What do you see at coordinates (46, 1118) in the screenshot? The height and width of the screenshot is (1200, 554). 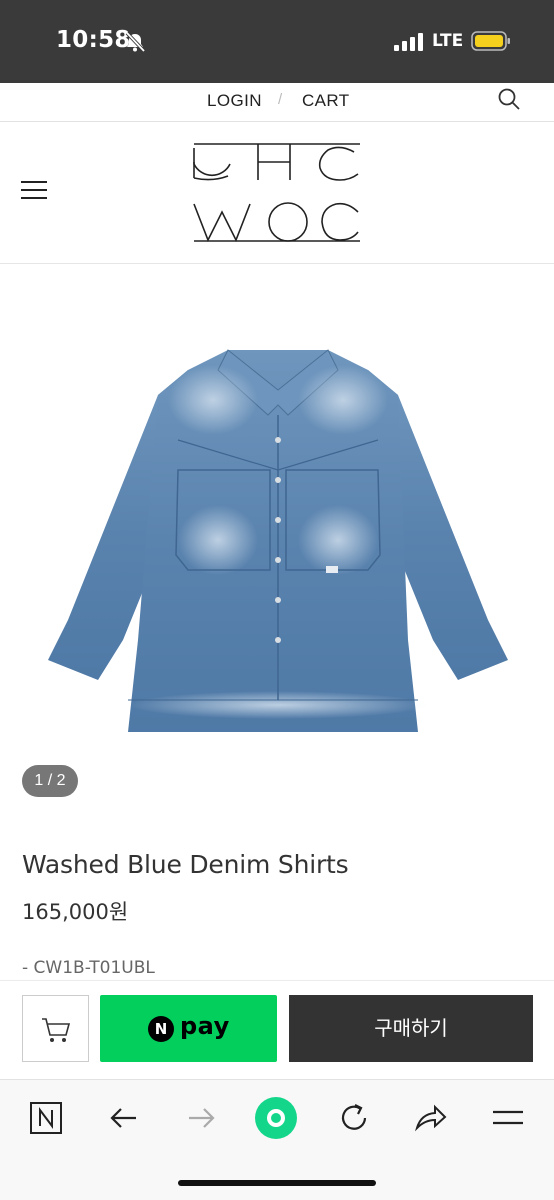 I see `naver-n-icon` at bounding box center [46, 1118].